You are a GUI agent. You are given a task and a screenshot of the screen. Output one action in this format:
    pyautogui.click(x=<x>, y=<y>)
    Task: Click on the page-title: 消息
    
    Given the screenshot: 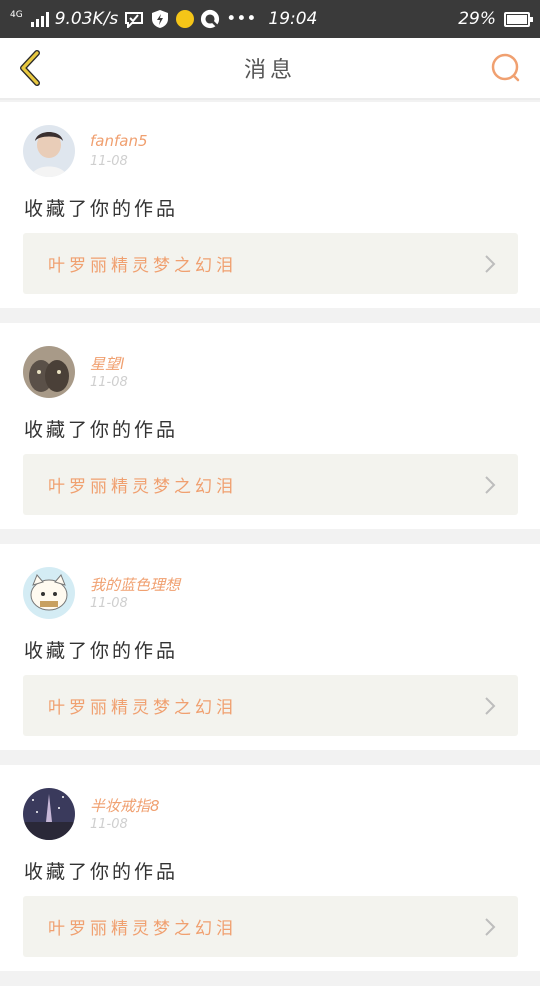 What is the action you would take?
    pyautogui.click(x=269, y=70)
    